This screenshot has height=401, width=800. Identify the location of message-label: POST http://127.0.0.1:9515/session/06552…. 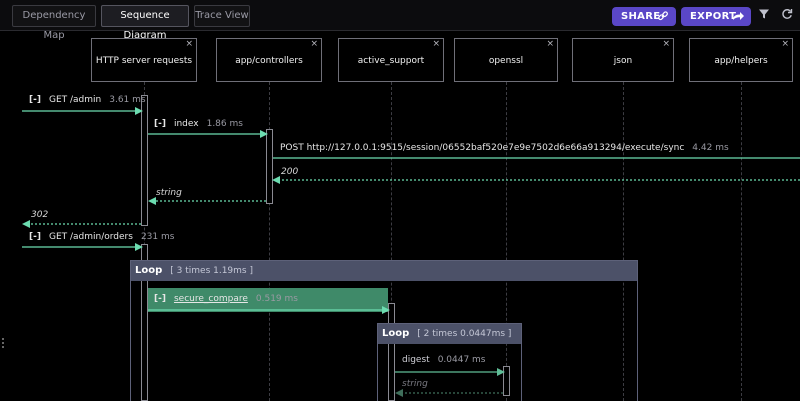
(482, 148).